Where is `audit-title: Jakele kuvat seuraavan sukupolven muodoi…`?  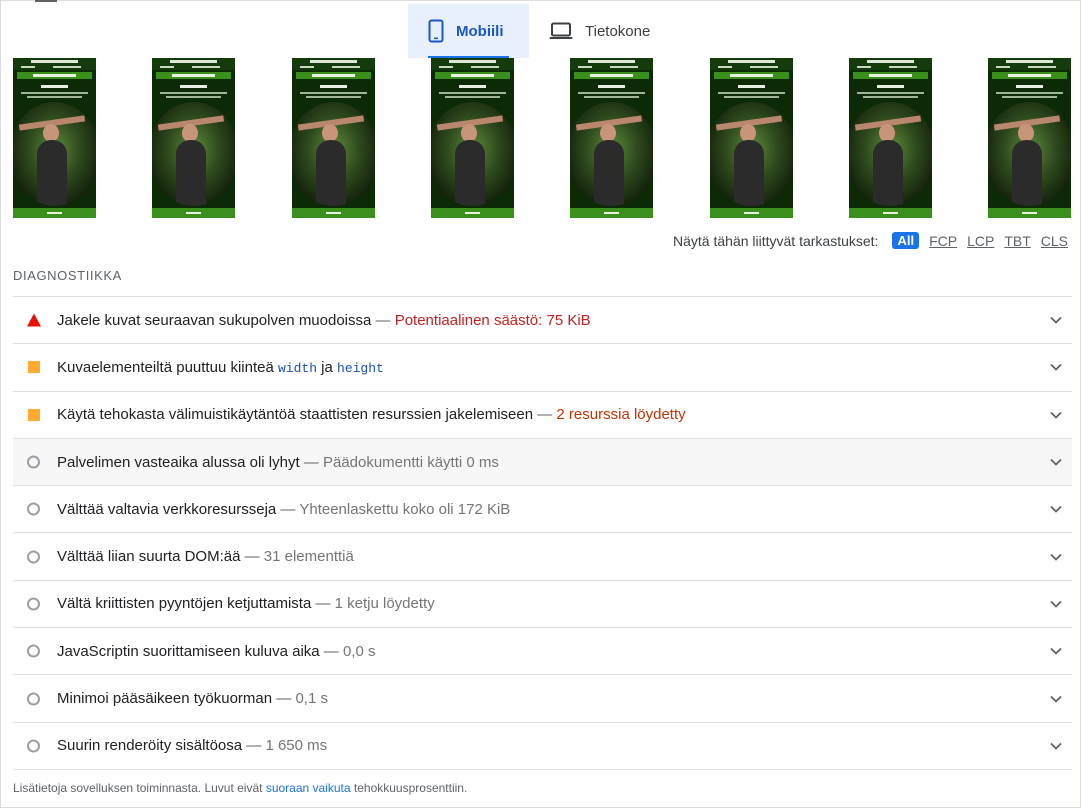 audit-title: Jakele kuvat seuraavan sukupolven muodoi… is located at coordinates (214, 320).